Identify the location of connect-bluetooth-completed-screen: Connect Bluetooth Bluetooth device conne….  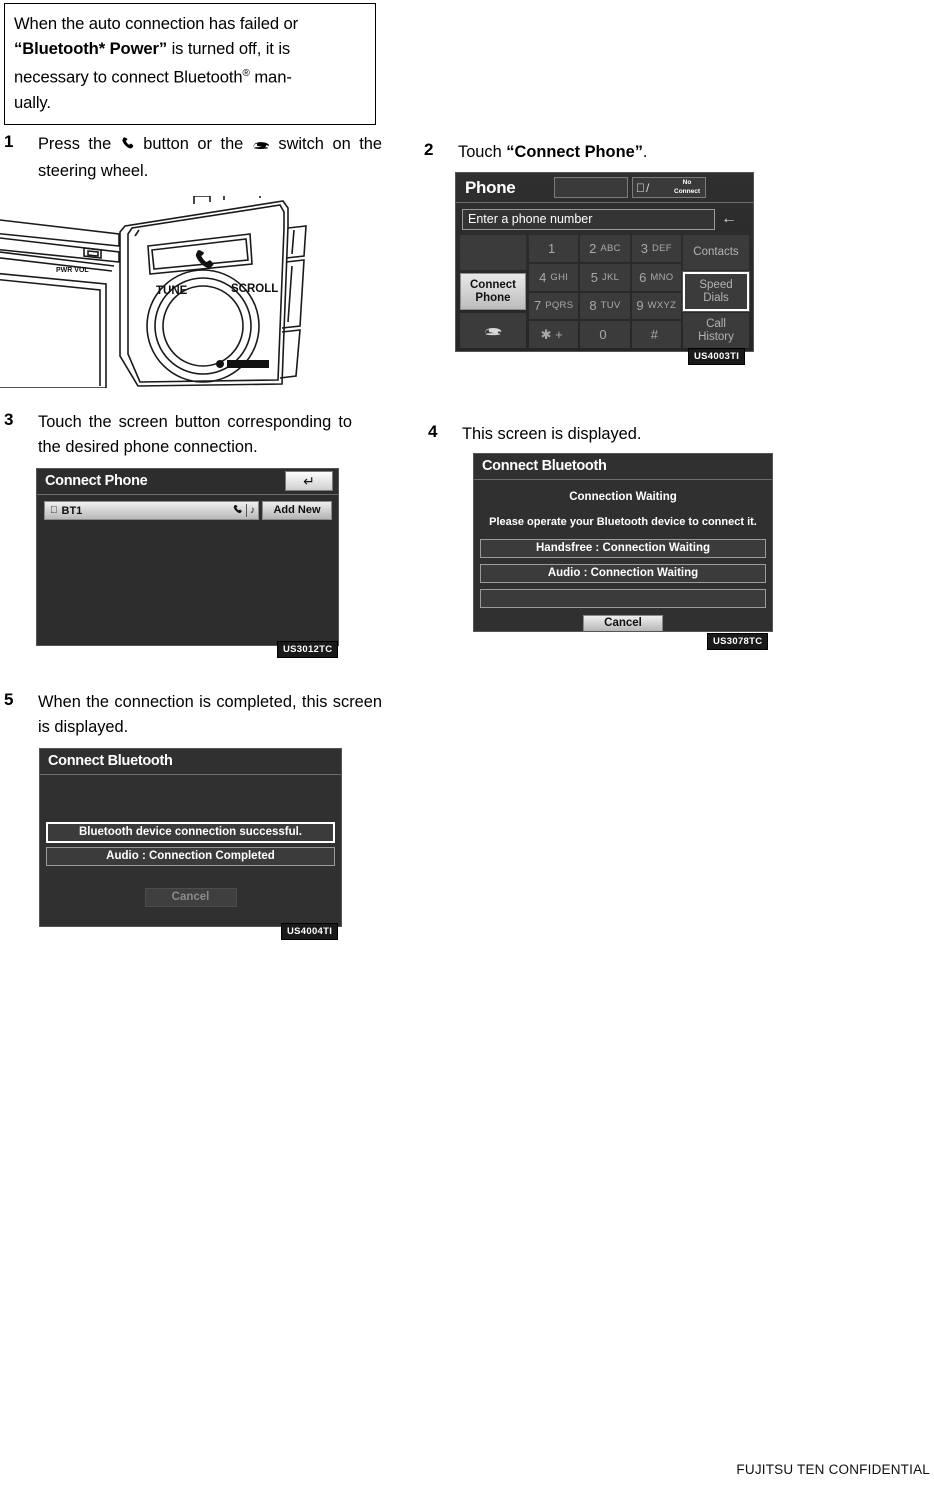
(190, 837).